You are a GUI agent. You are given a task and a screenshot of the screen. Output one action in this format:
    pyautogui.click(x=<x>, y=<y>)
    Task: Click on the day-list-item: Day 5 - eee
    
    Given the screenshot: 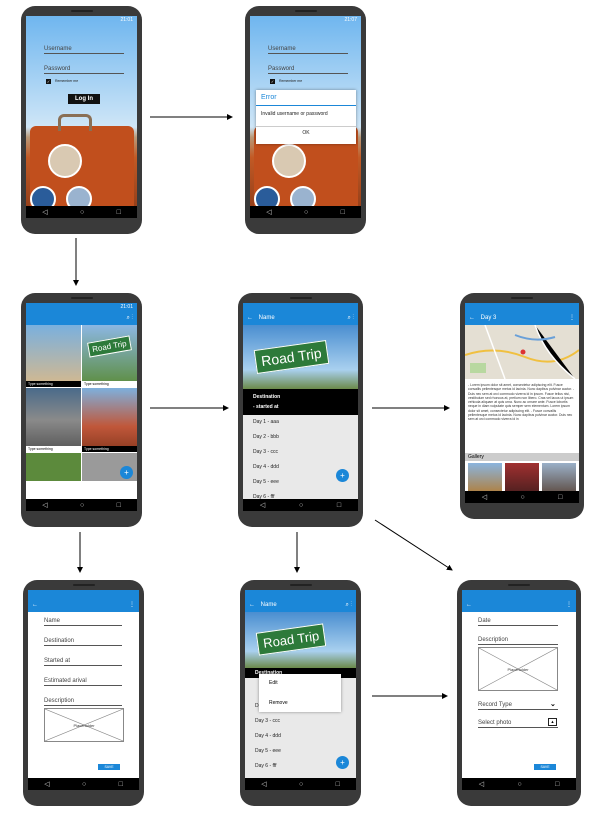 What is the action you would take?
    pyautogui.click(x=300, y=751)
    